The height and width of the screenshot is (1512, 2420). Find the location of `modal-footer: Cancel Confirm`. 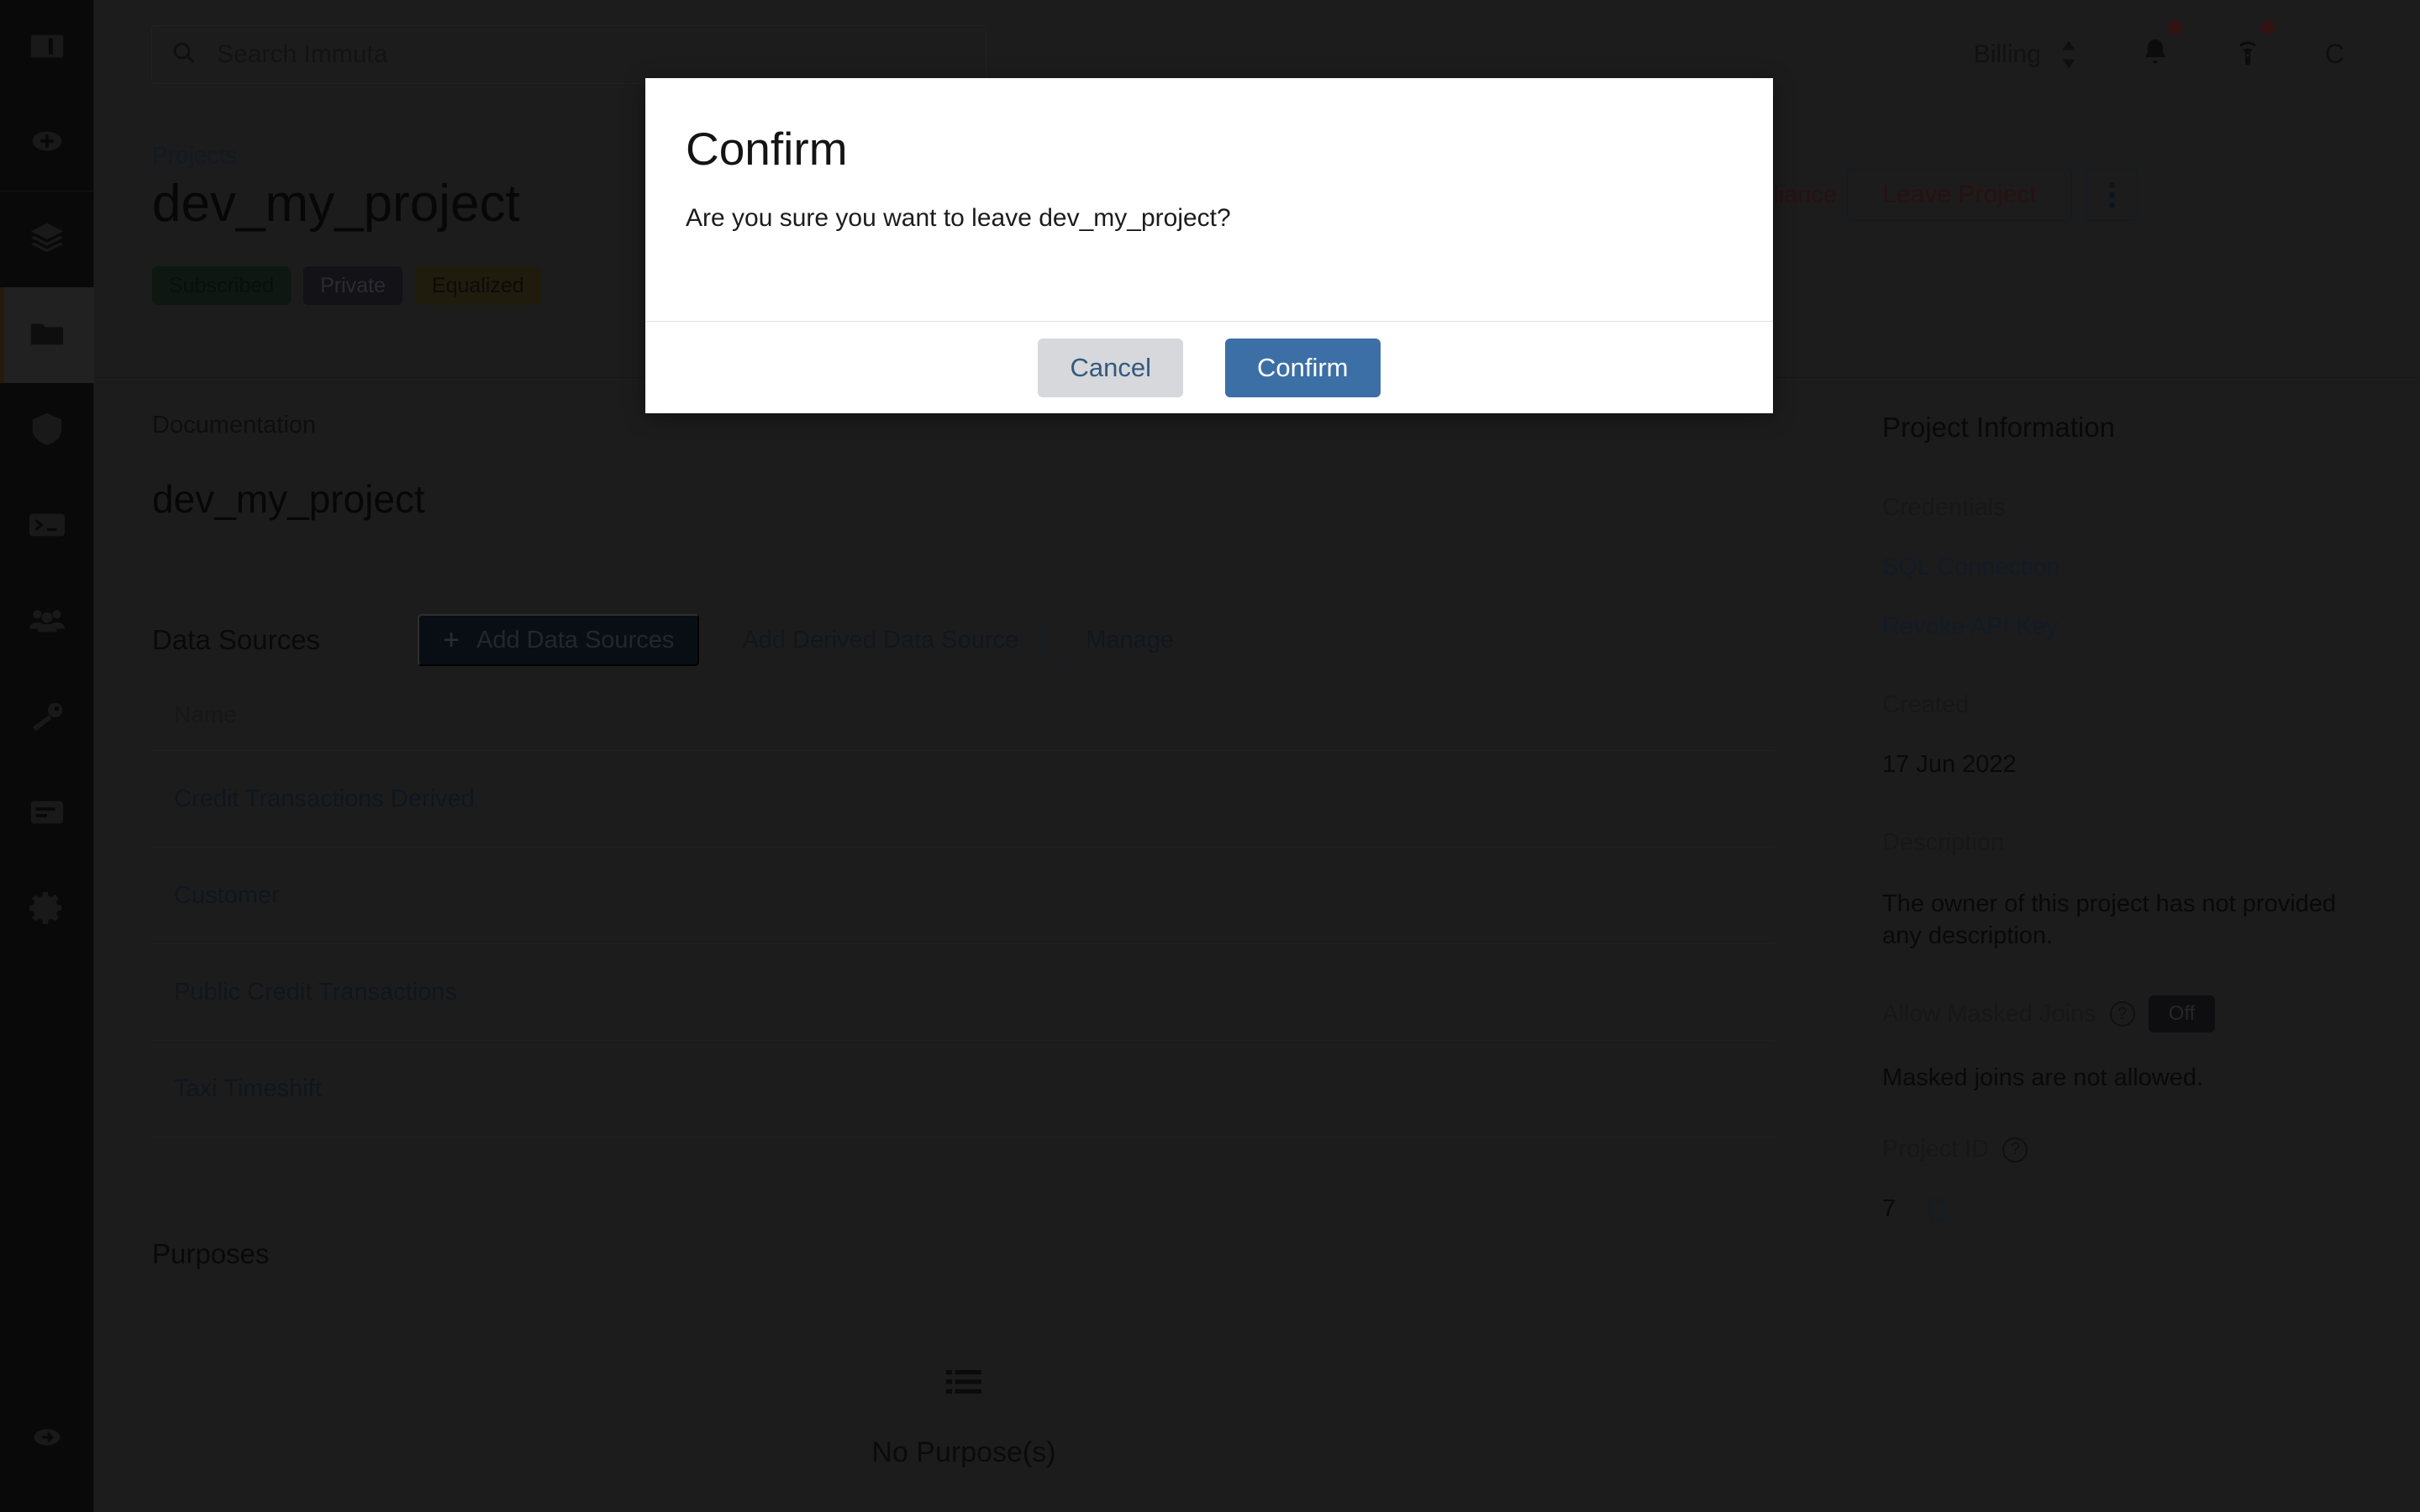

modal-footer: Cancel Confirm is located at coordinates (1209, 367).